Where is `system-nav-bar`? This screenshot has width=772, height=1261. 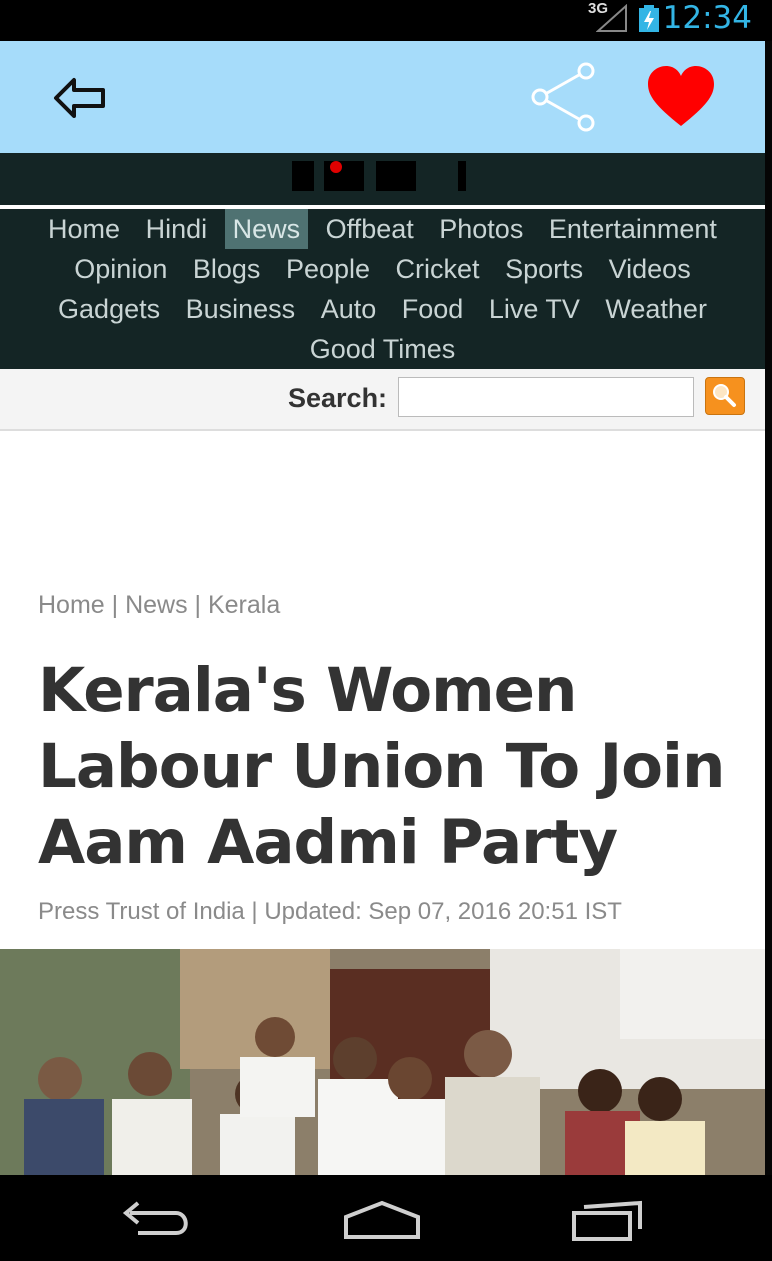 system-nav-bar is located at coordinates (386, 1218).